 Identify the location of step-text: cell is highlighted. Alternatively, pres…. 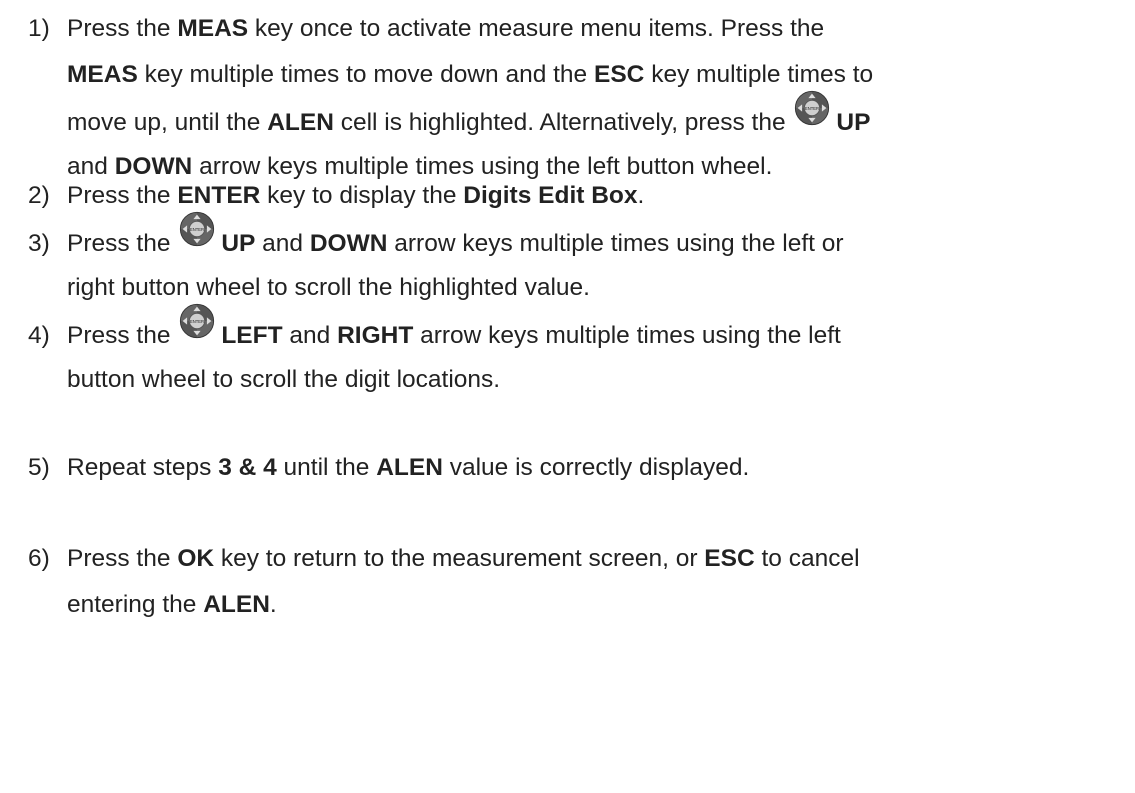
(563, 122).